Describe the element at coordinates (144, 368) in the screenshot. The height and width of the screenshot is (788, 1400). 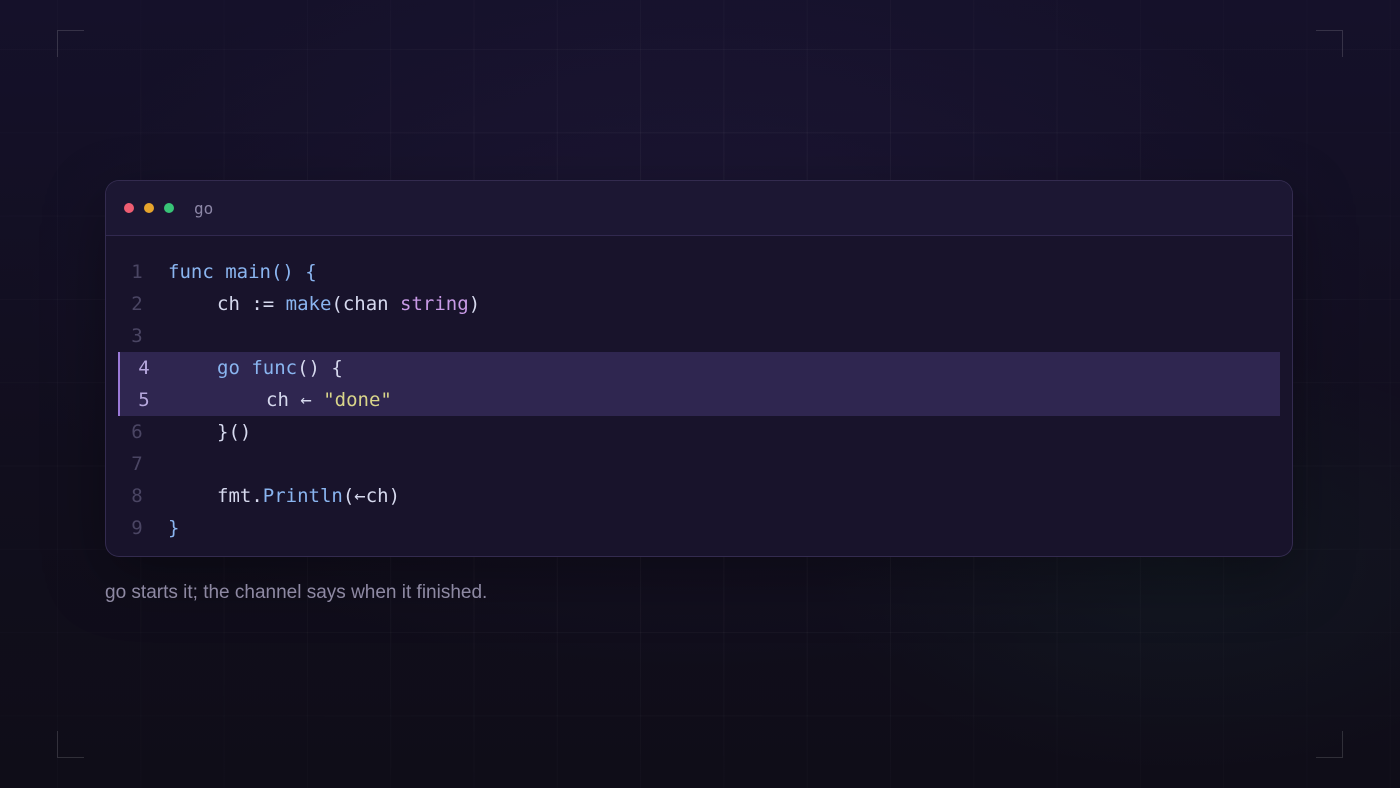
I see `line-number: 4` at that location.